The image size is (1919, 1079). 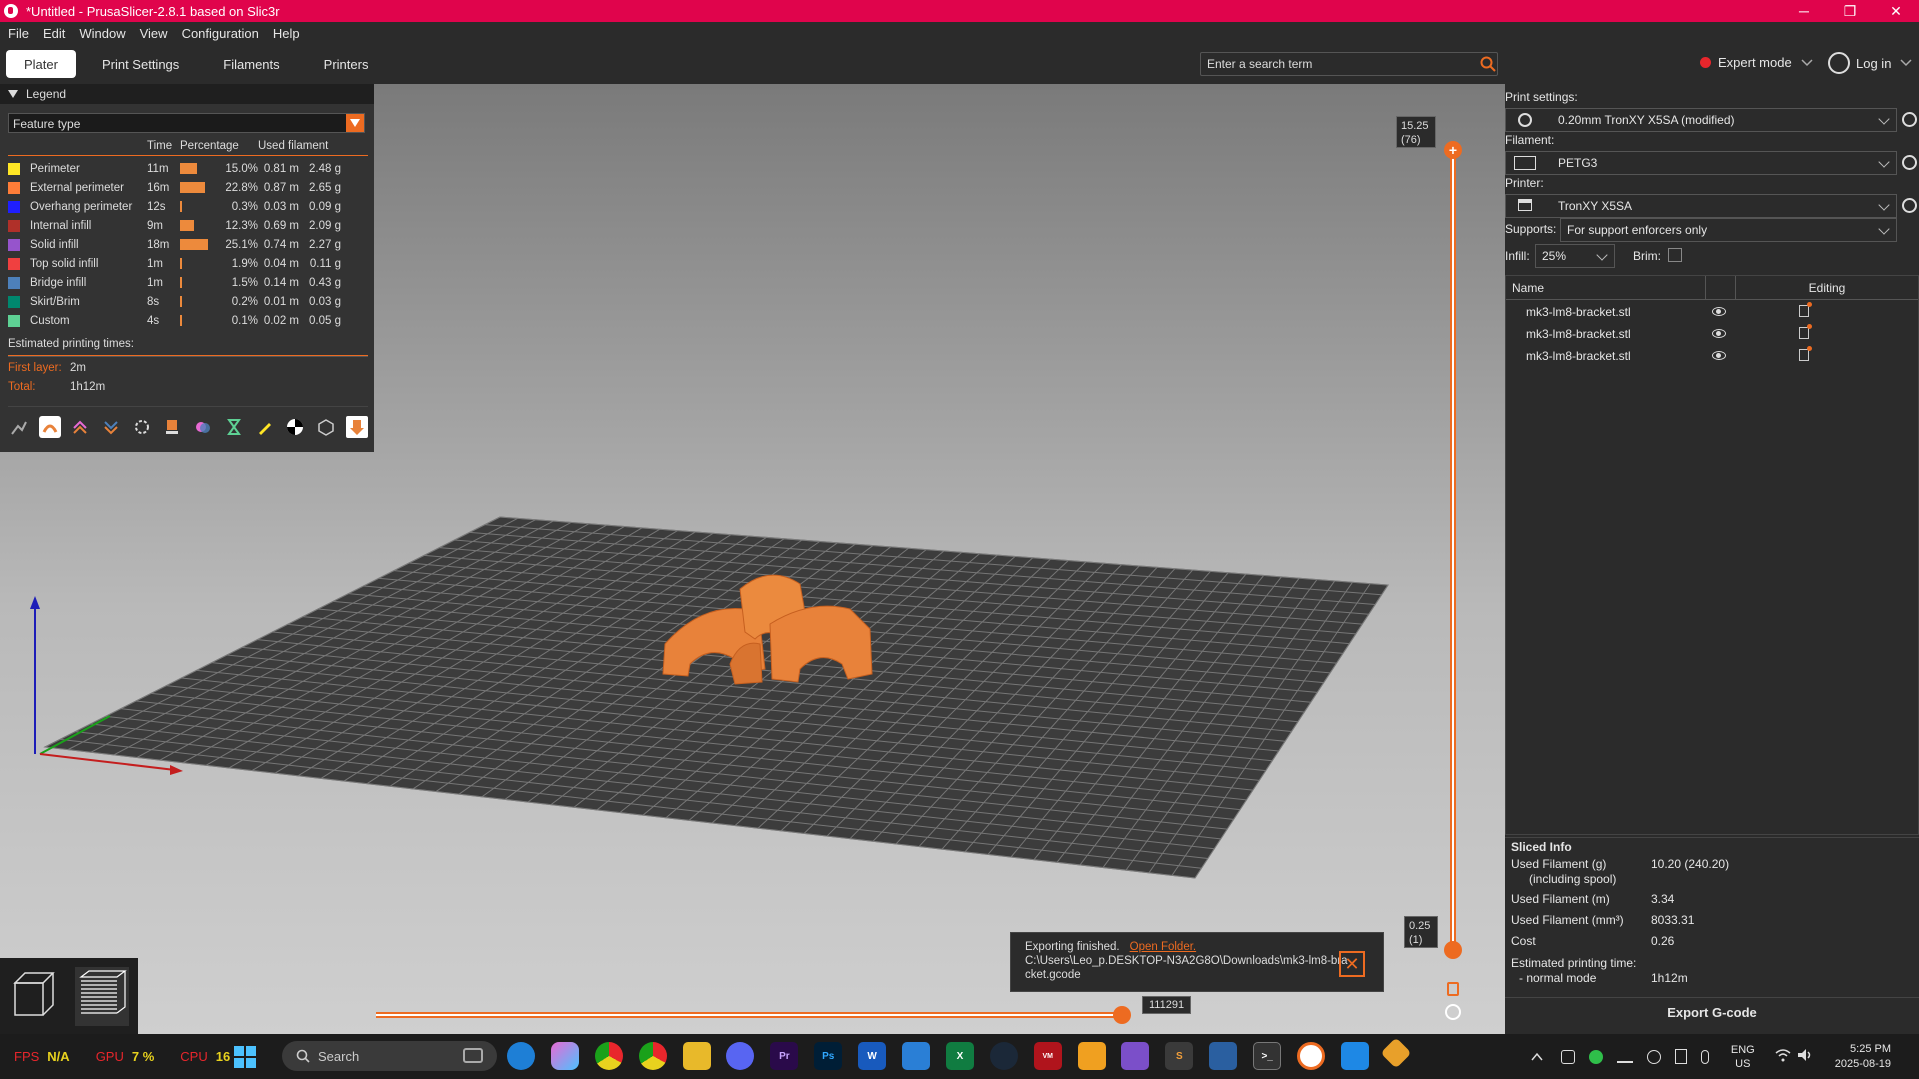 What do you see at coordinates (1135, 1056) in the screenshot?
I see `visual-studio-icon` at bounding box center [1135, 1056].